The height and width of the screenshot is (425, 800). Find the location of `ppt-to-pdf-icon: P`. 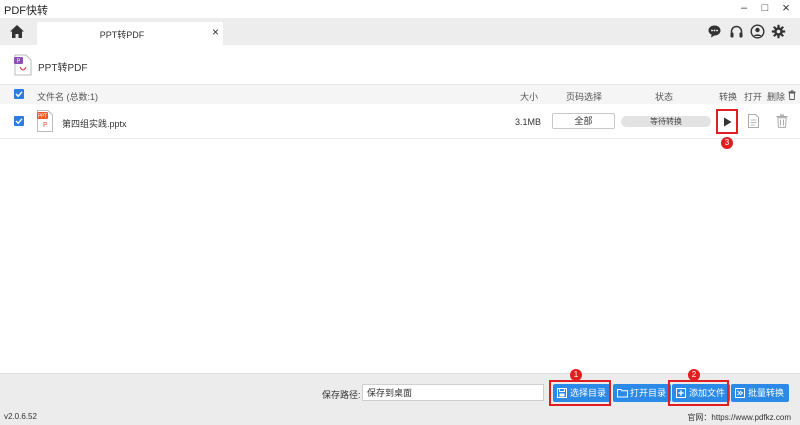

ppt-to-pdf-icon: P is located at coordinates (23, 65).